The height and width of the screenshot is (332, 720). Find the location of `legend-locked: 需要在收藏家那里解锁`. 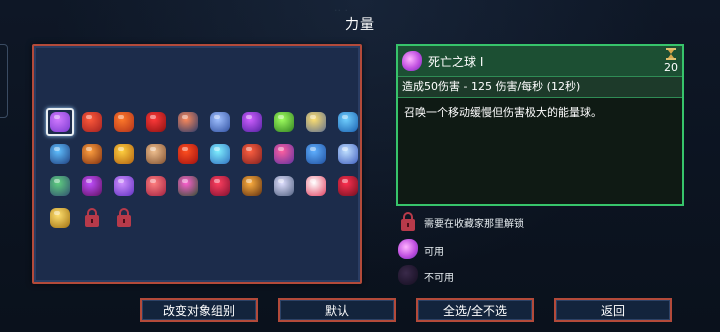

legend-locked: 需要在收藏家那里解锁 is located at coordinates (461, 222).